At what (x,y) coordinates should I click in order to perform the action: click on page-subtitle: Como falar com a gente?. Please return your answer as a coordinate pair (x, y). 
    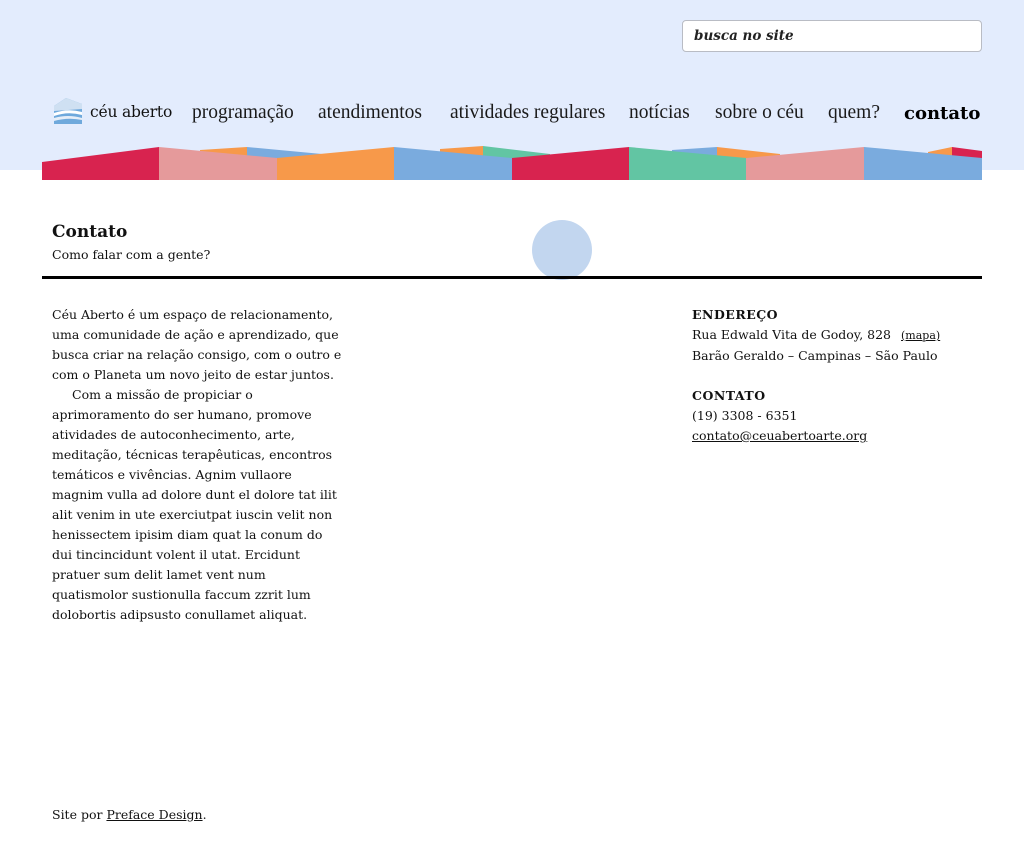
    Looking at the image, I should click on (131, 254).